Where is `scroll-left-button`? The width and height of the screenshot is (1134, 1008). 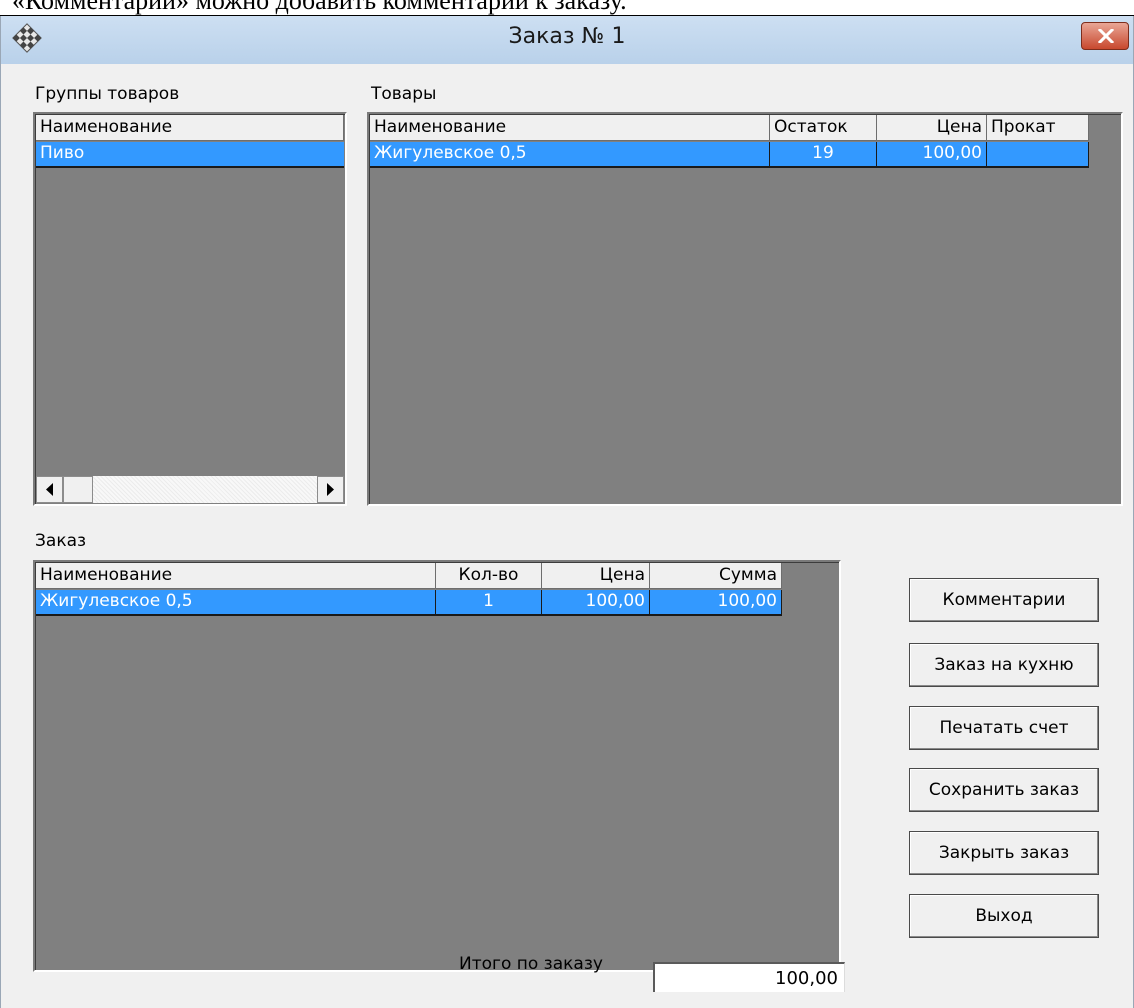
scroll-left-button is located at coordinates (49, 489).